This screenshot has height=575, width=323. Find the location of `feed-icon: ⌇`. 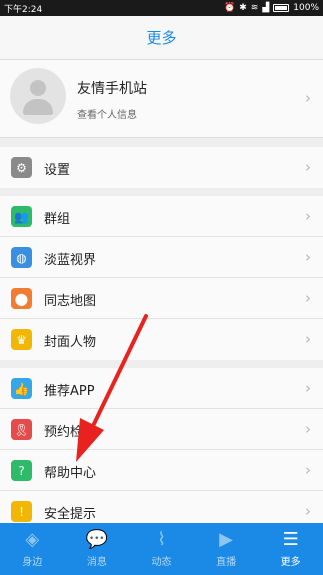

feed-icon: ⌇ is located at coordinates (161, 539).